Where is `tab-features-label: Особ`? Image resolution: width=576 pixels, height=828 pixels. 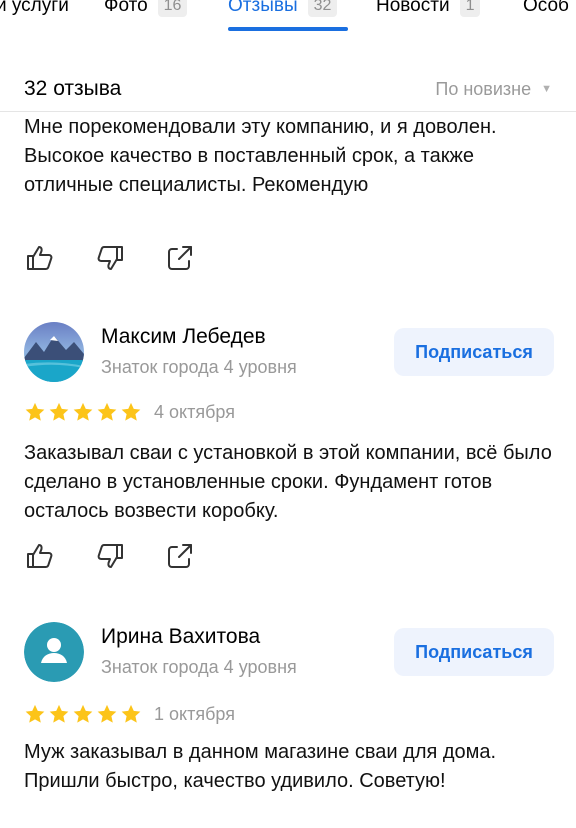 tab-features-label: Особ is located at coordinates (546, 8).